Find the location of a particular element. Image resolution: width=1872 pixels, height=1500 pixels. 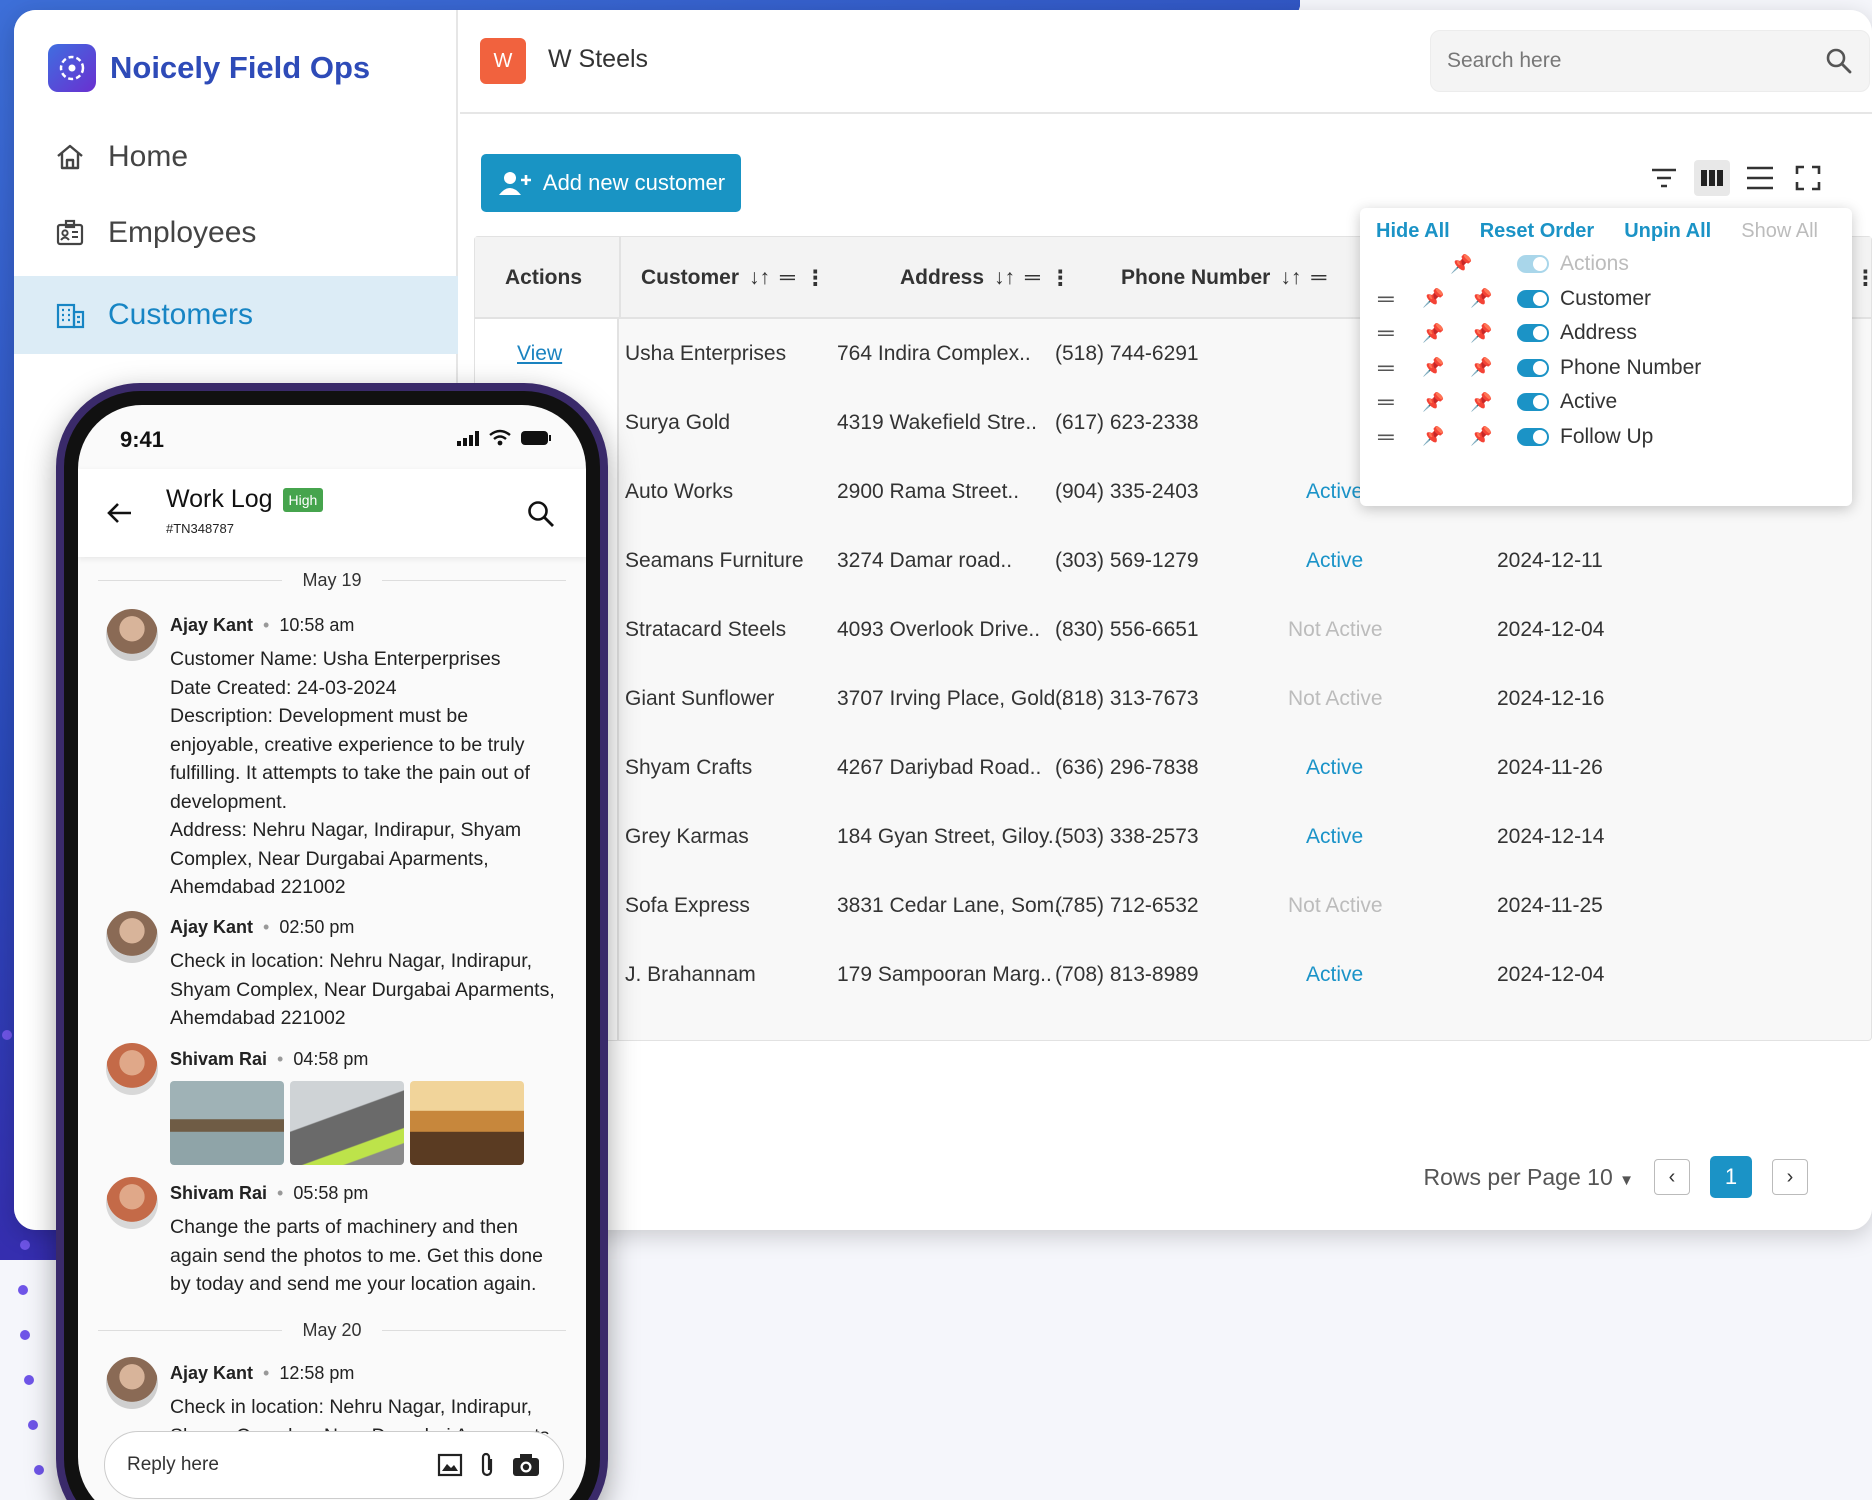

followup-cell: 2024-11-26 is located at coordinates (1550, 767).